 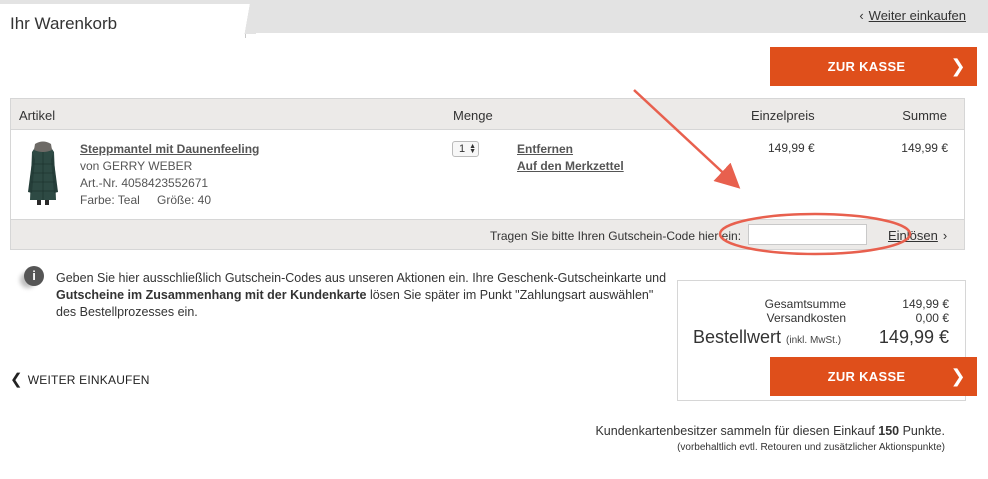 I want to click on spinner-icon: ▲ ▼, so click(x=473, y=149).